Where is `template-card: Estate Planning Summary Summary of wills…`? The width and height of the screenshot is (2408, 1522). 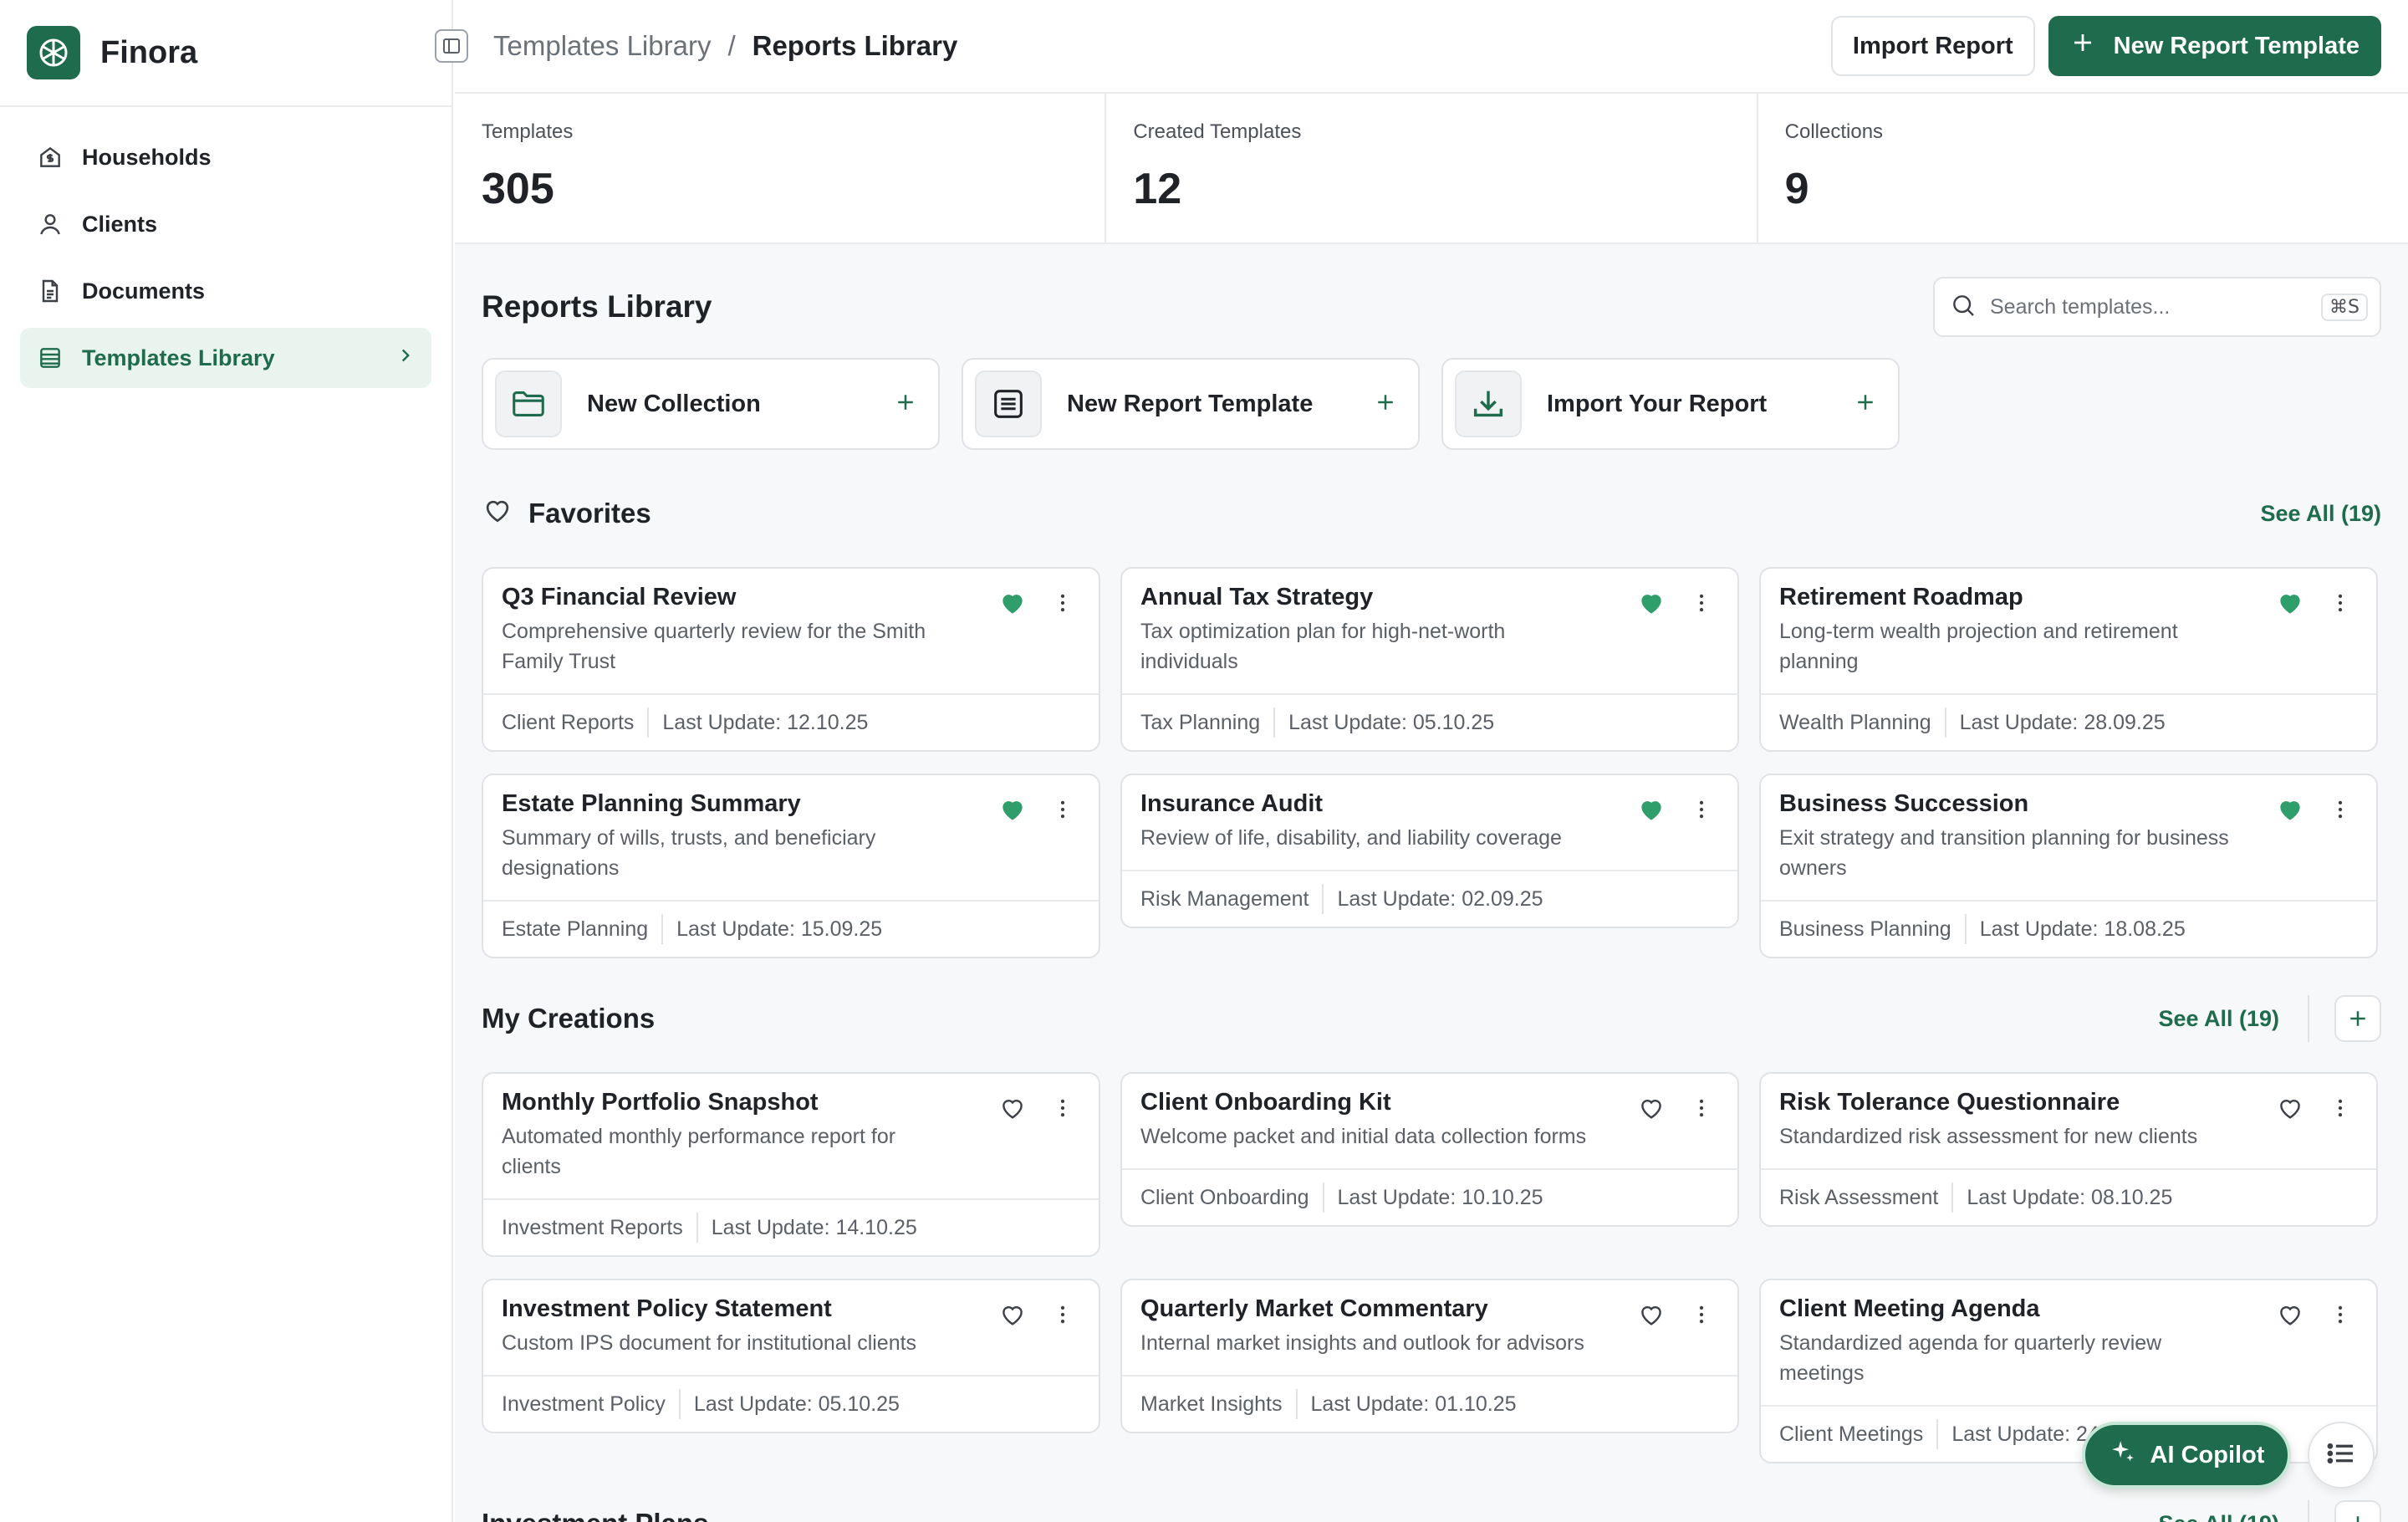
template-card: Estate Planning Summary Summary of wills… is located at coordinates (791, 866).